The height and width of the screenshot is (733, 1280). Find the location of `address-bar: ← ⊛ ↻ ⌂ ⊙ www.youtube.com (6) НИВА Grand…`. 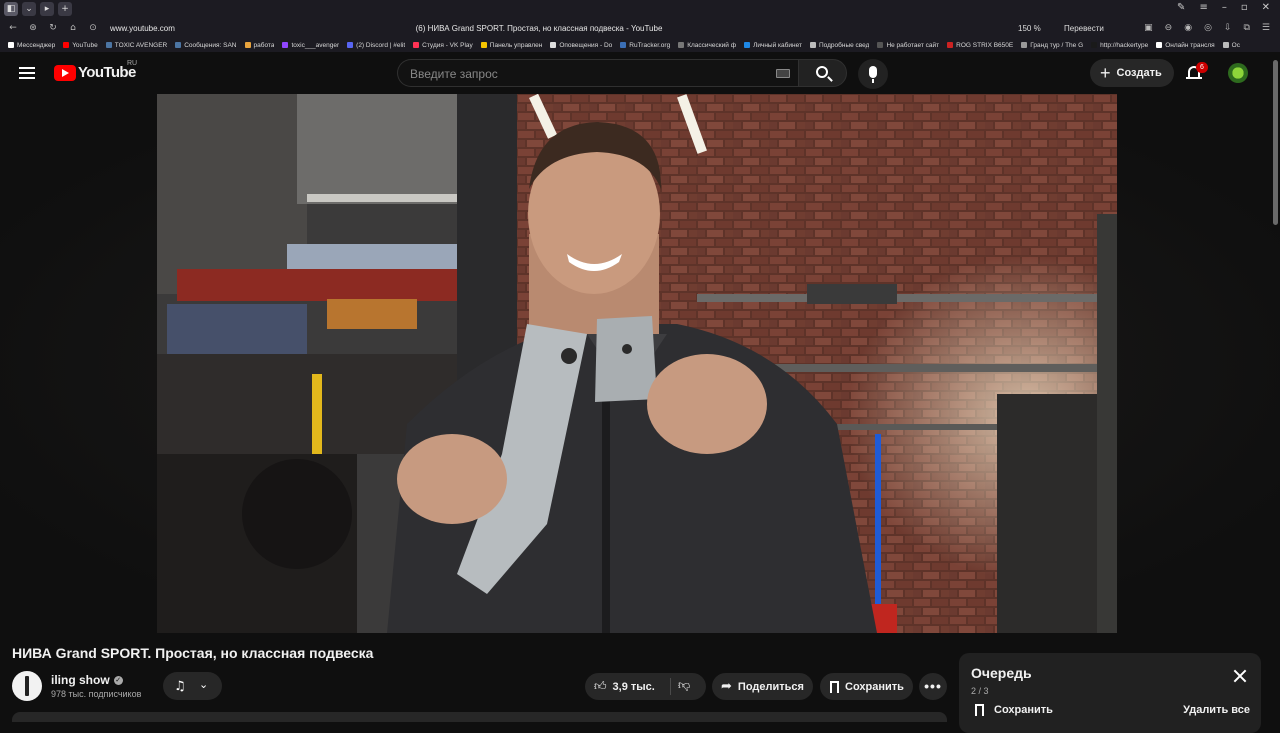

address-bar: ← ⊛ ↻ ⌂ ⊙ www.youtube.com (6) НИВА Grand… is located at coordinates (640, 28).